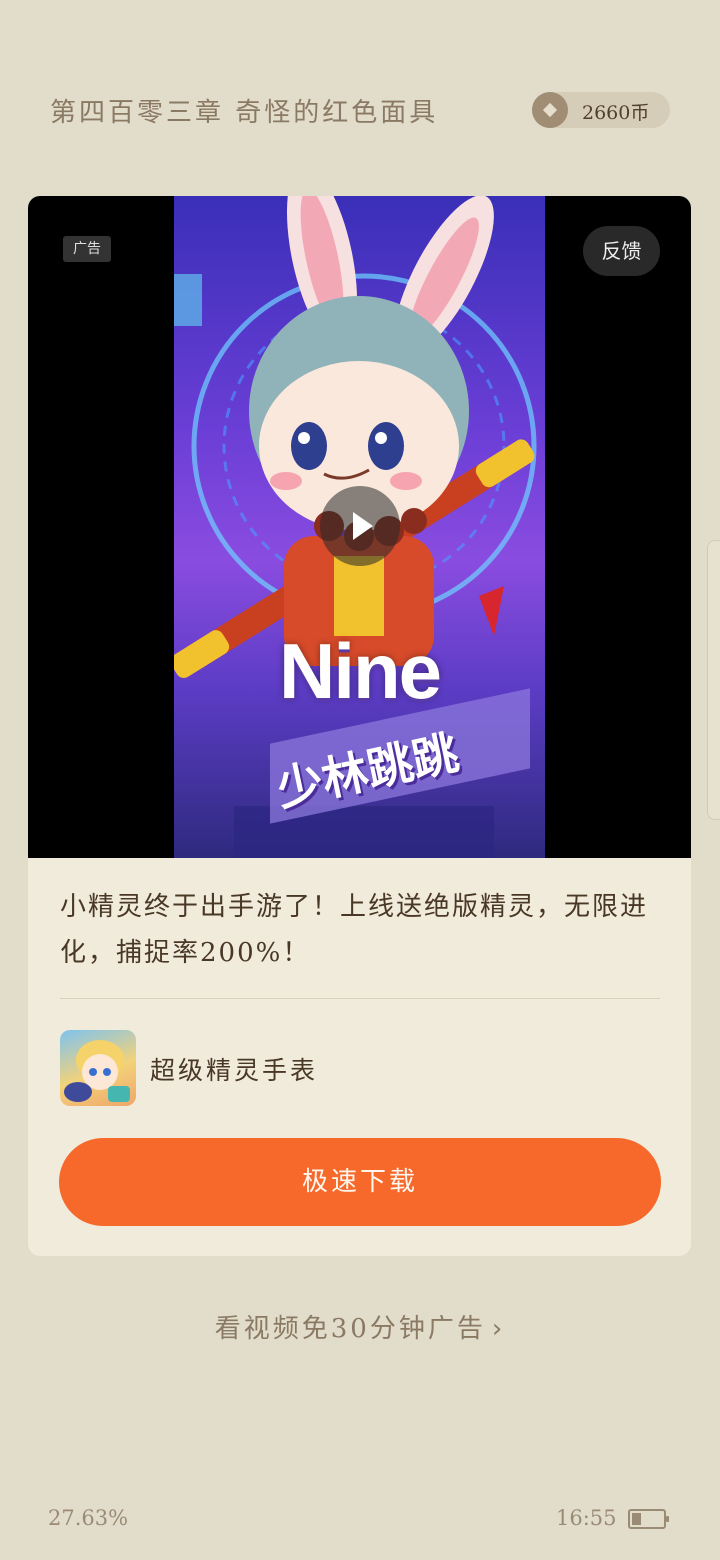 This screenshot has height=1560, width=720. What do you see at coordinates (621, 251) in the screenshot?
I see `feedback-button: 反馈` at bounding box center [621, 251].